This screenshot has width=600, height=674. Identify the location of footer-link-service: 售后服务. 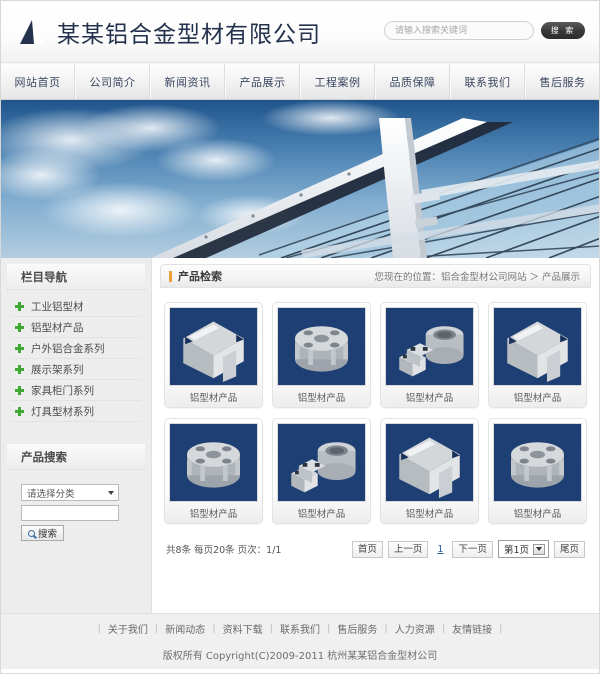
(357, 628).